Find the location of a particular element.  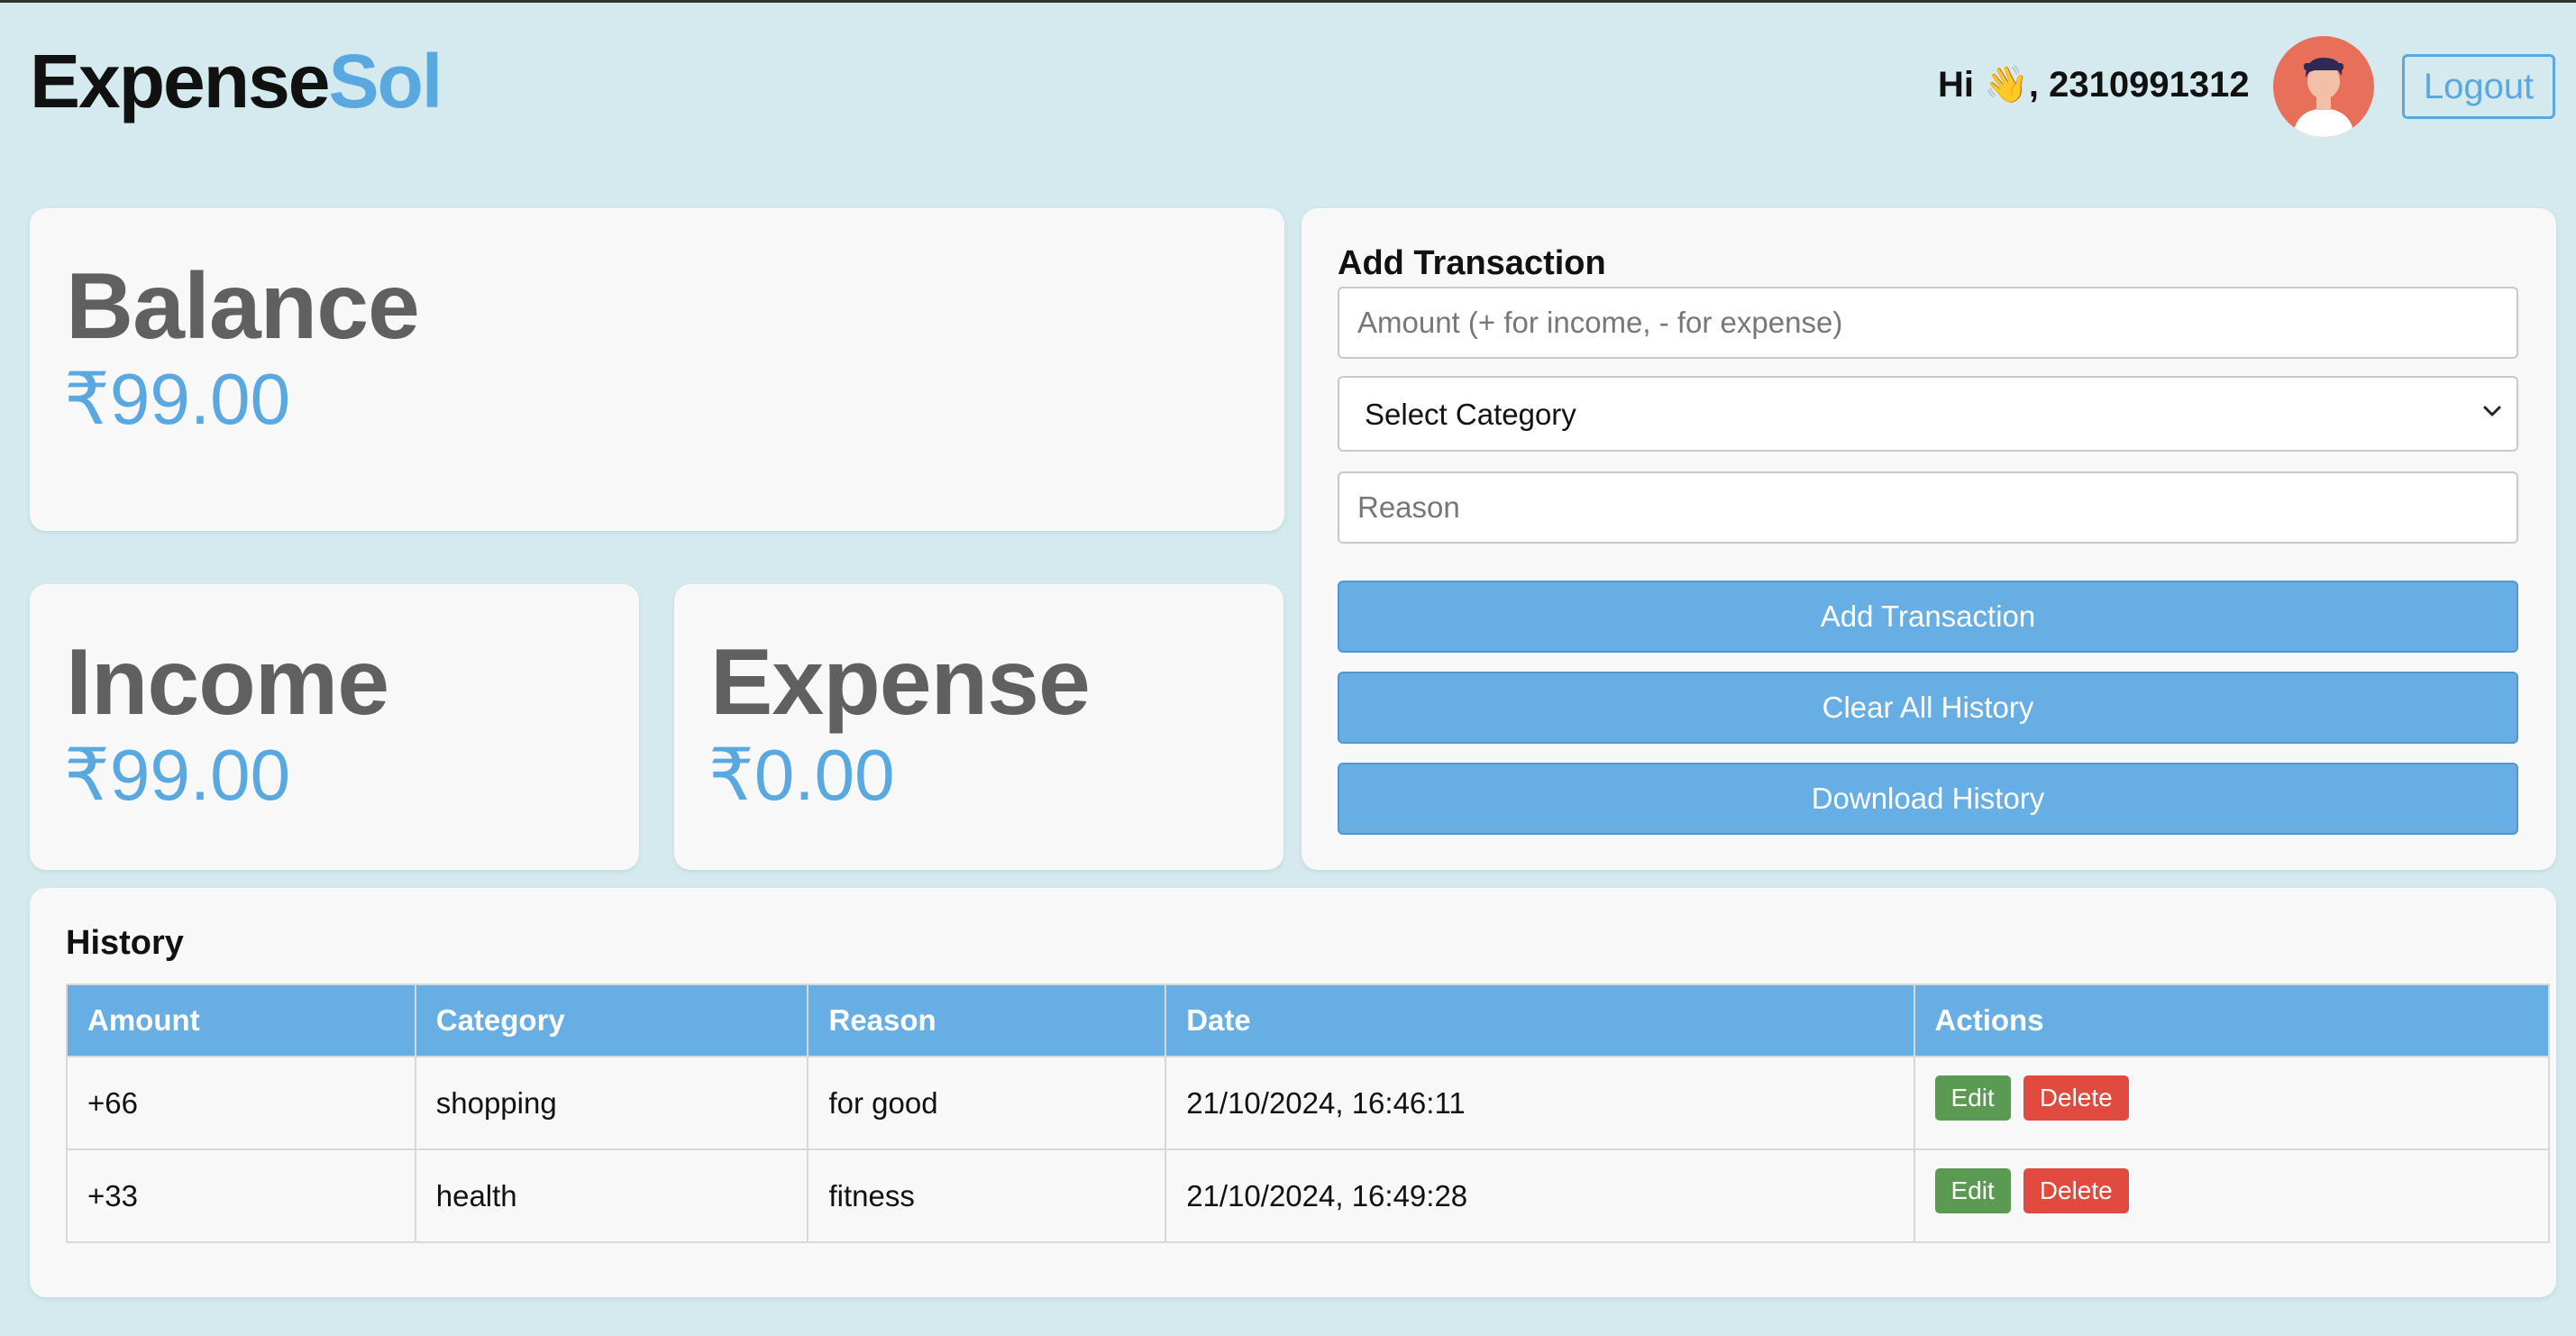

clear-history-button: Clear All History is located at coordinates (1928, 708).